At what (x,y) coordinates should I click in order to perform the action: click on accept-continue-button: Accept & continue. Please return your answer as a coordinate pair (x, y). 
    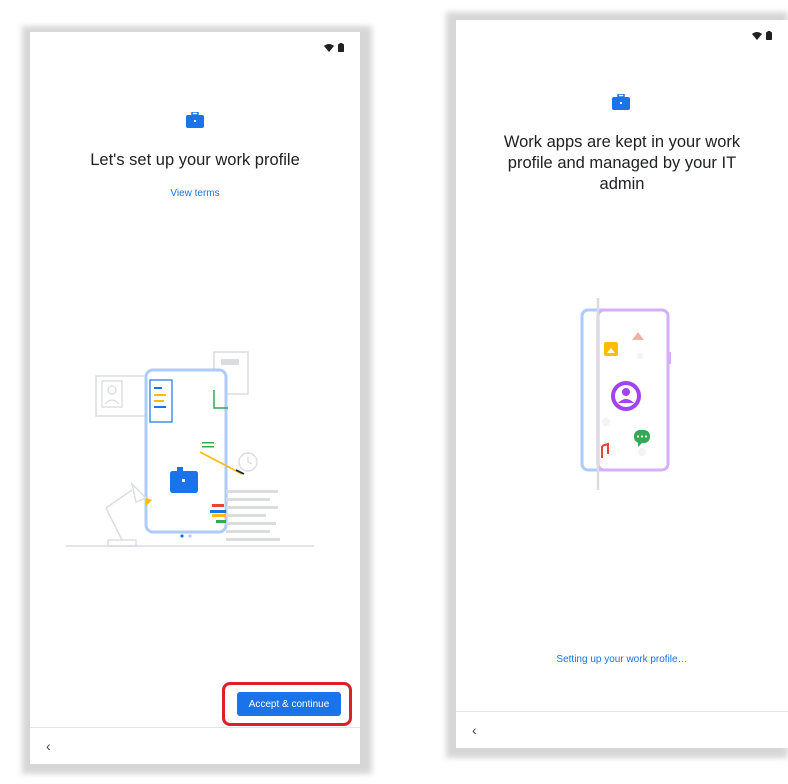
    Looking at the image, I should click on (289, 704).